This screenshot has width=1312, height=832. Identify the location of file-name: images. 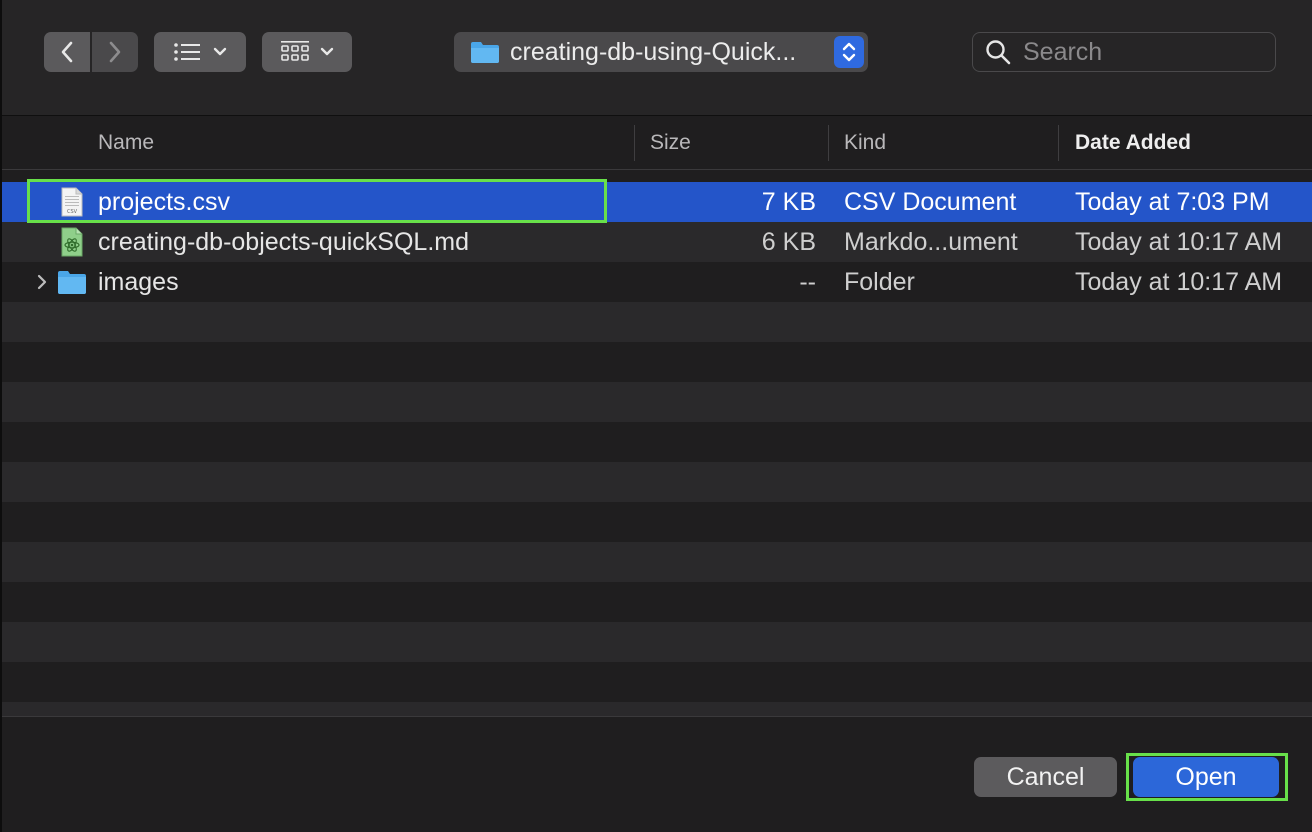
(138, 281).